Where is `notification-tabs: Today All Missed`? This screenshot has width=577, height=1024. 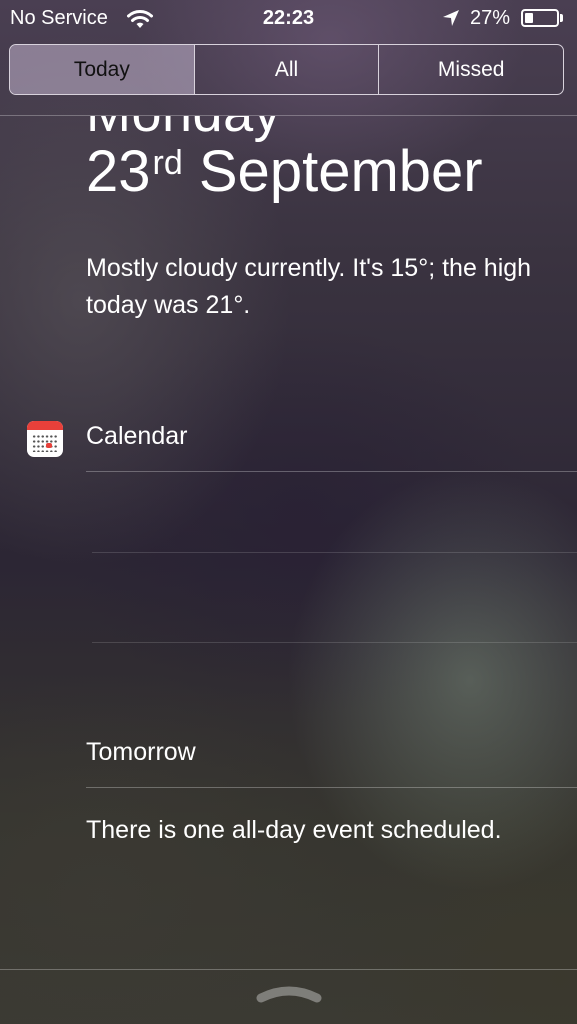 notification-tabs: Today All Missed is located at coordinates (286, 69).